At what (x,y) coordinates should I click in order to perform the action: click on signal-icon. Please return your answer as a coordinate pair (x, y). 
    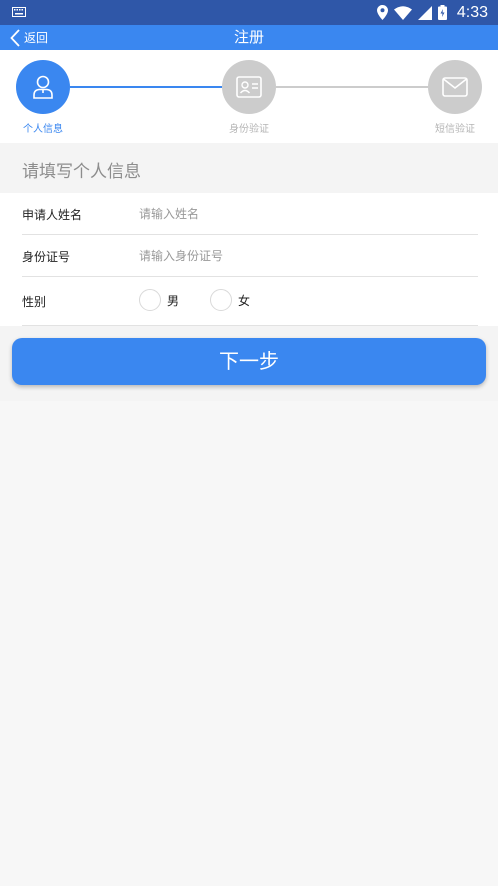
    Looking at the image, I should click on (424, 12).